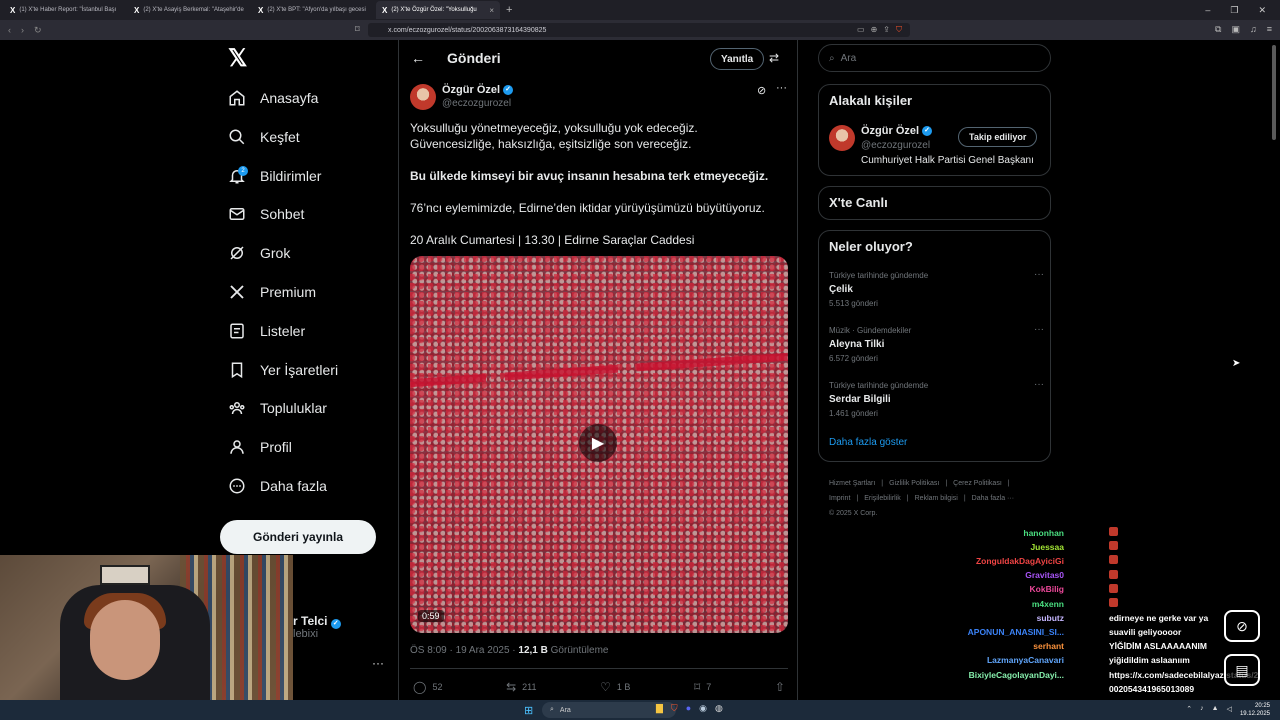 The height and width of the screenshot is (720, 1280). I want to click on footer-link: Daha fazla ···, so click(993, 498).